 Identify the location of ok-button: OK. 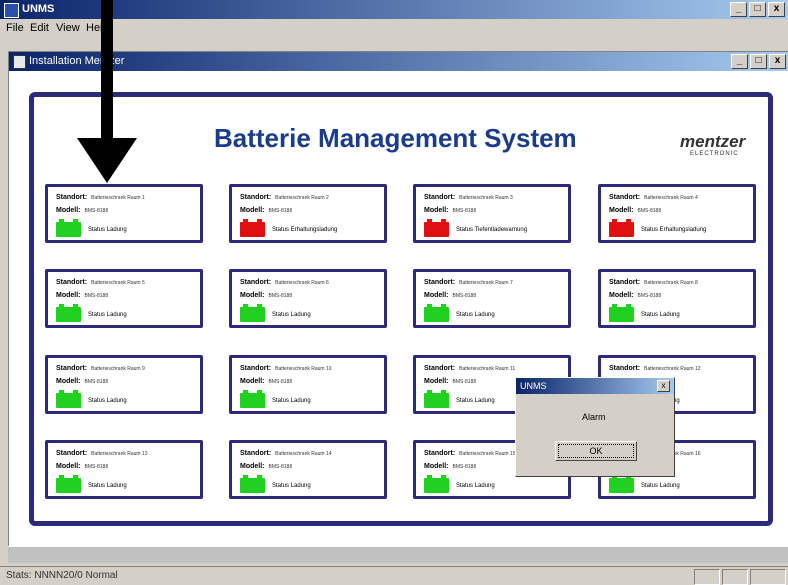
(596, 451).